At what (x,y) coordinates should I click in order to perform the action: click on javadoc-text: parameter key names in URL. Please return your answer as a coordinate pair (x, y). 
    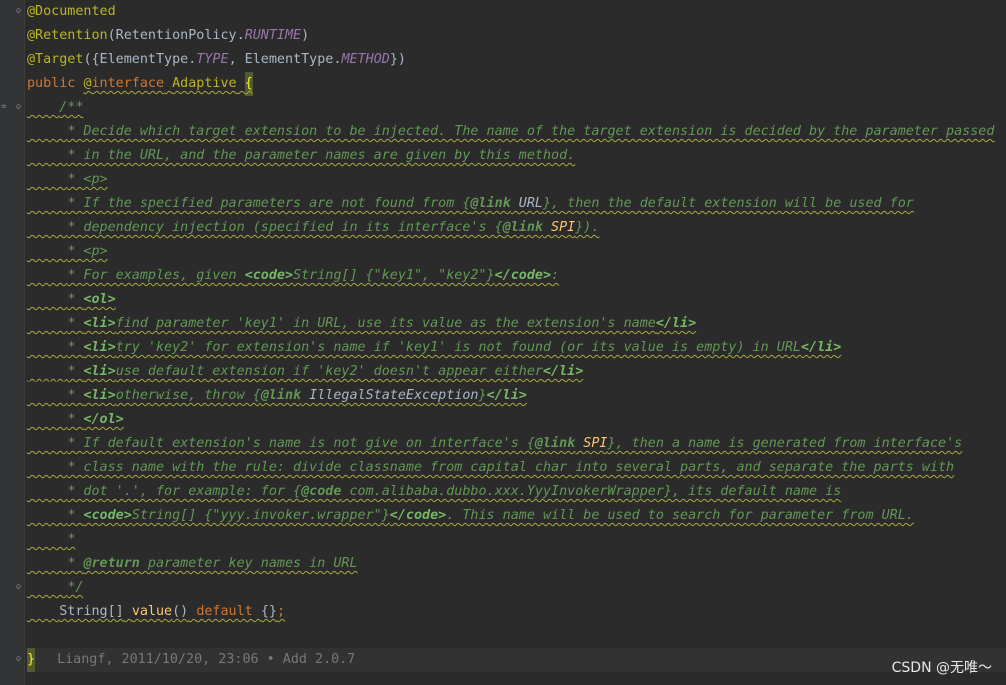
    Looking at the image, I should click on (248, 563).